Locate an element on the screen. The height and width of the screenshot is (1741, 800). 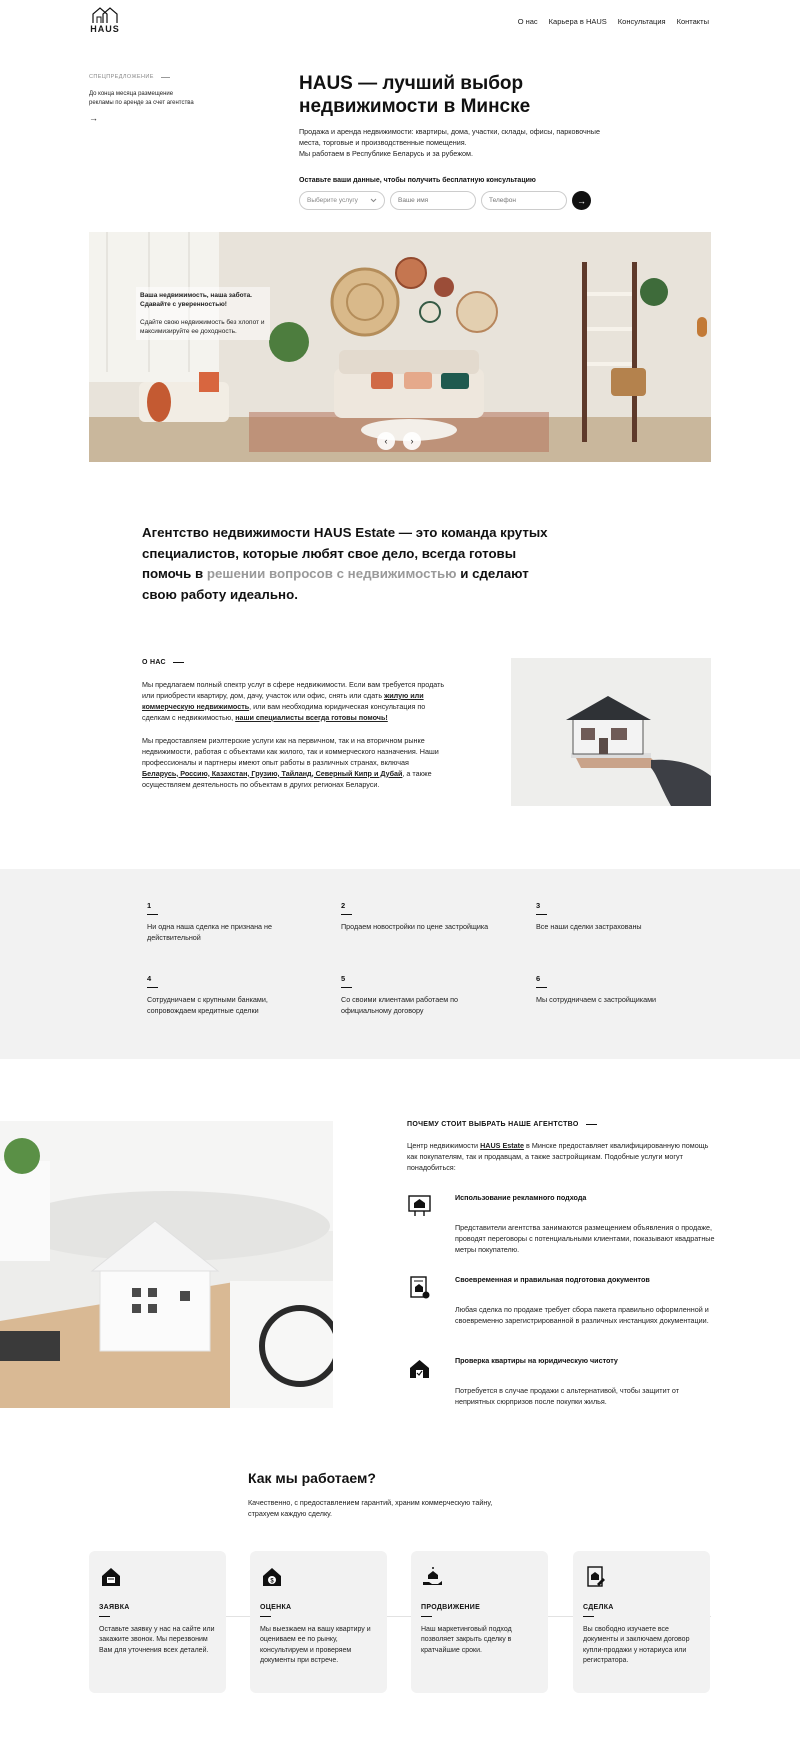
nav-about: О нас is located at coordinates (528, 21).